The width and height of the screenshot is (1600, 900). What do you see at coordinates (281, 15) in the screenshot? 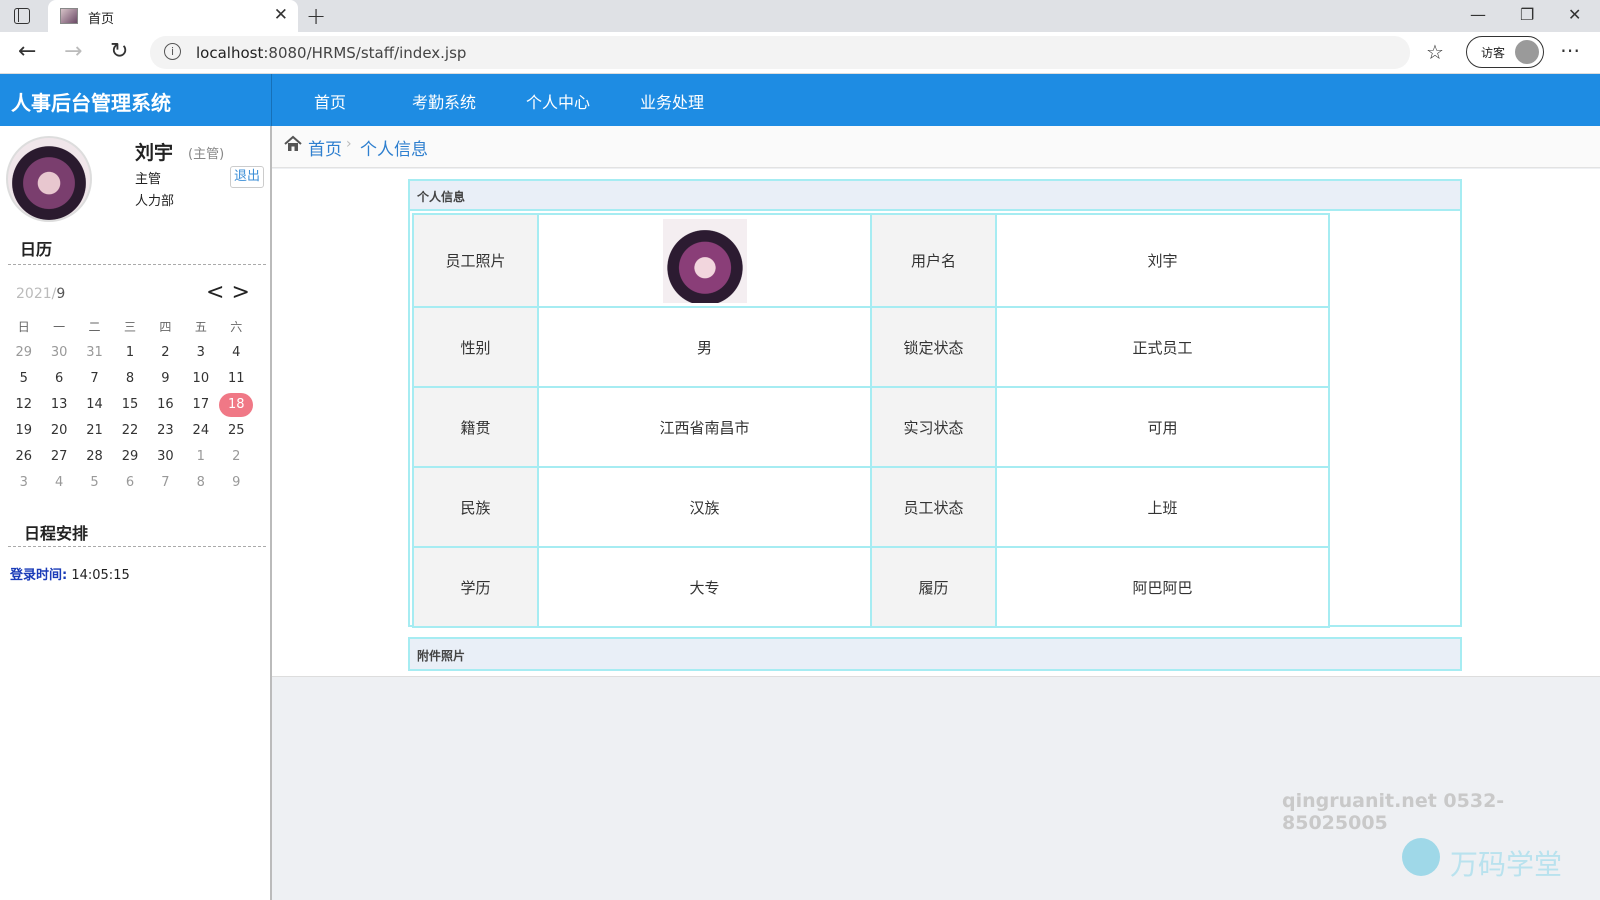
I see `close-tab-icon: ✕` at bounding box center [281, 15].